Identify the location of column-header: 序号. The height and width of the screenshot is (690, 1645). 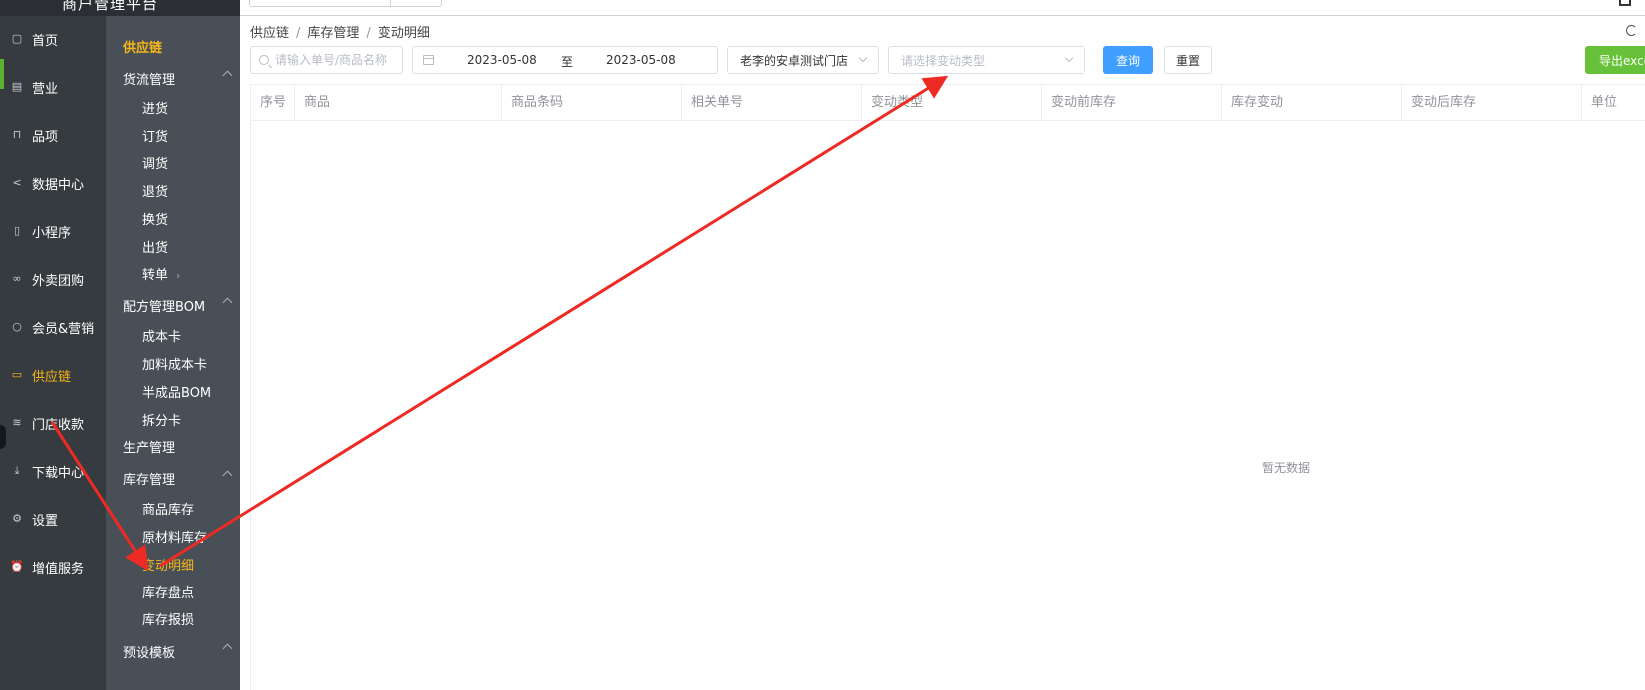
(273, 103).